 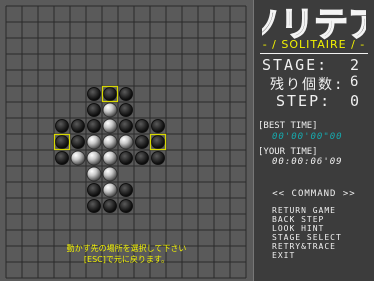 I want to click on command-look-hint: LOOK HINT, so click(x=298, y=228).